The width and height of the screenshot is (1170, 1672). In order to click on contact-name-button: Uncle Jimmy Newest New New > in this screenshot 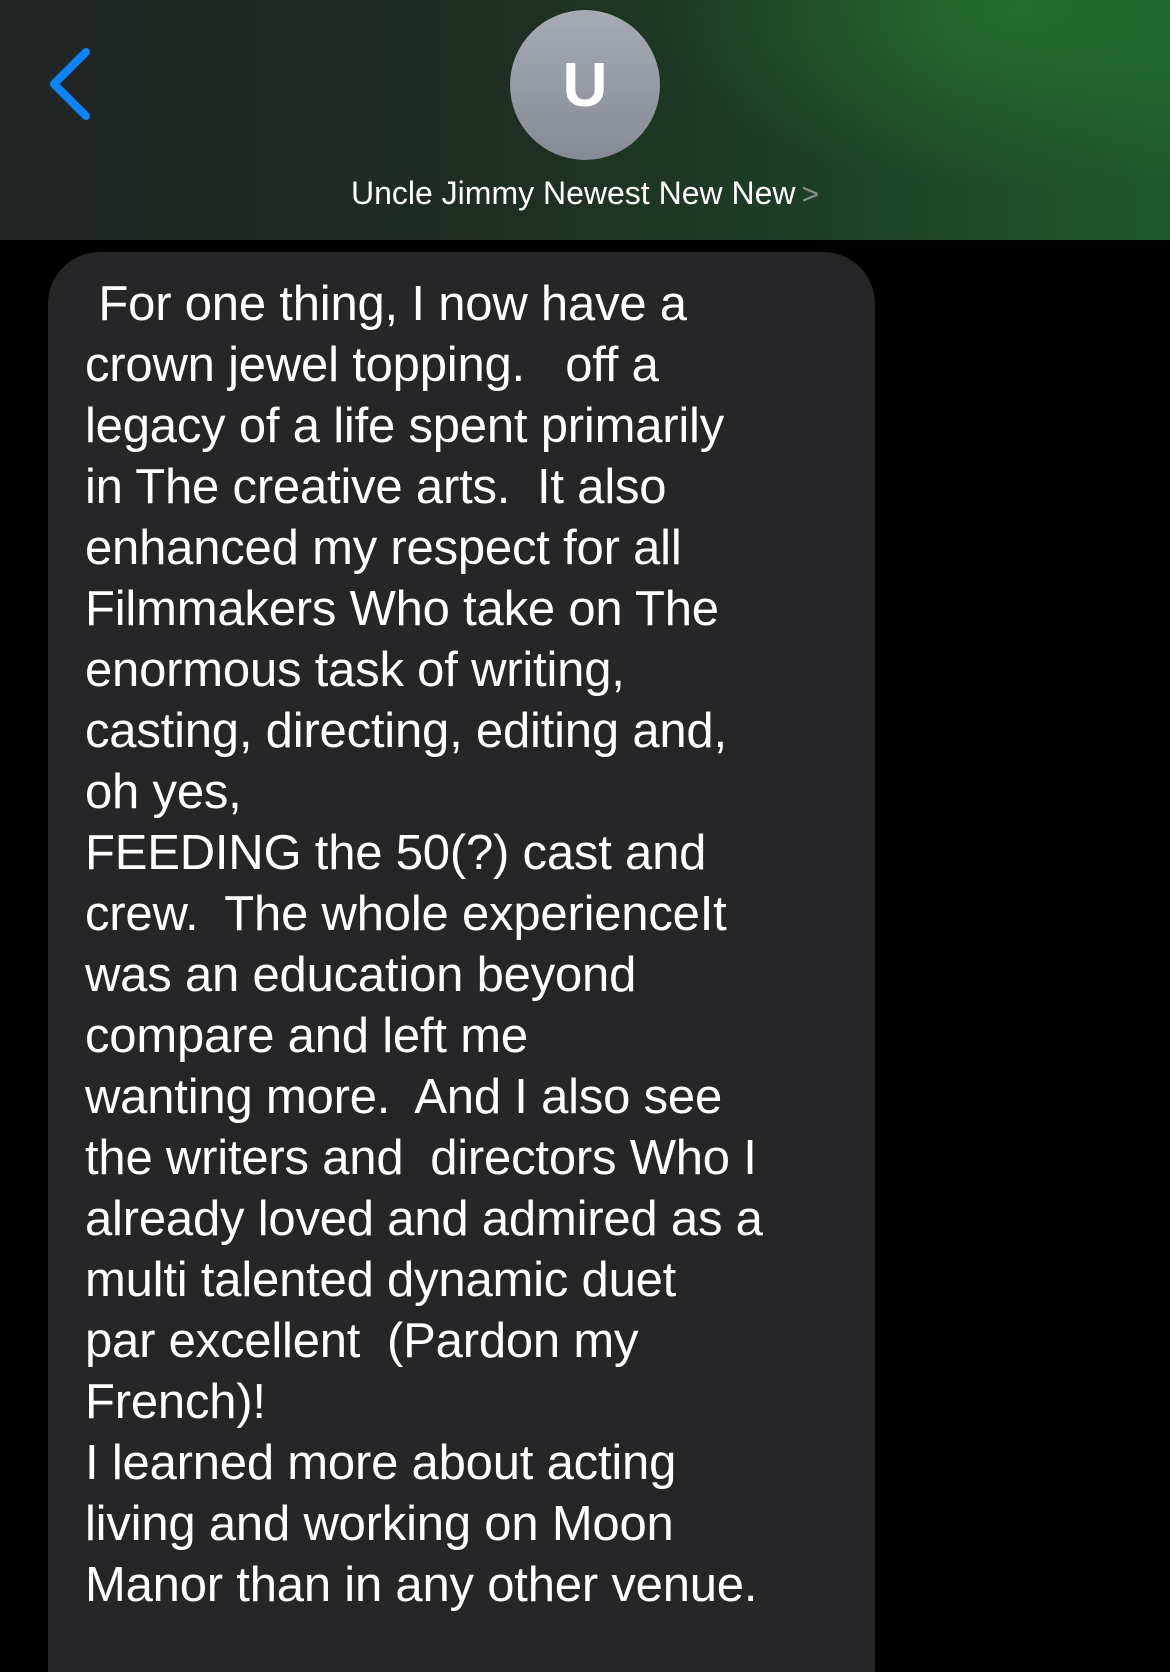, I will do `click(585, 194)`.